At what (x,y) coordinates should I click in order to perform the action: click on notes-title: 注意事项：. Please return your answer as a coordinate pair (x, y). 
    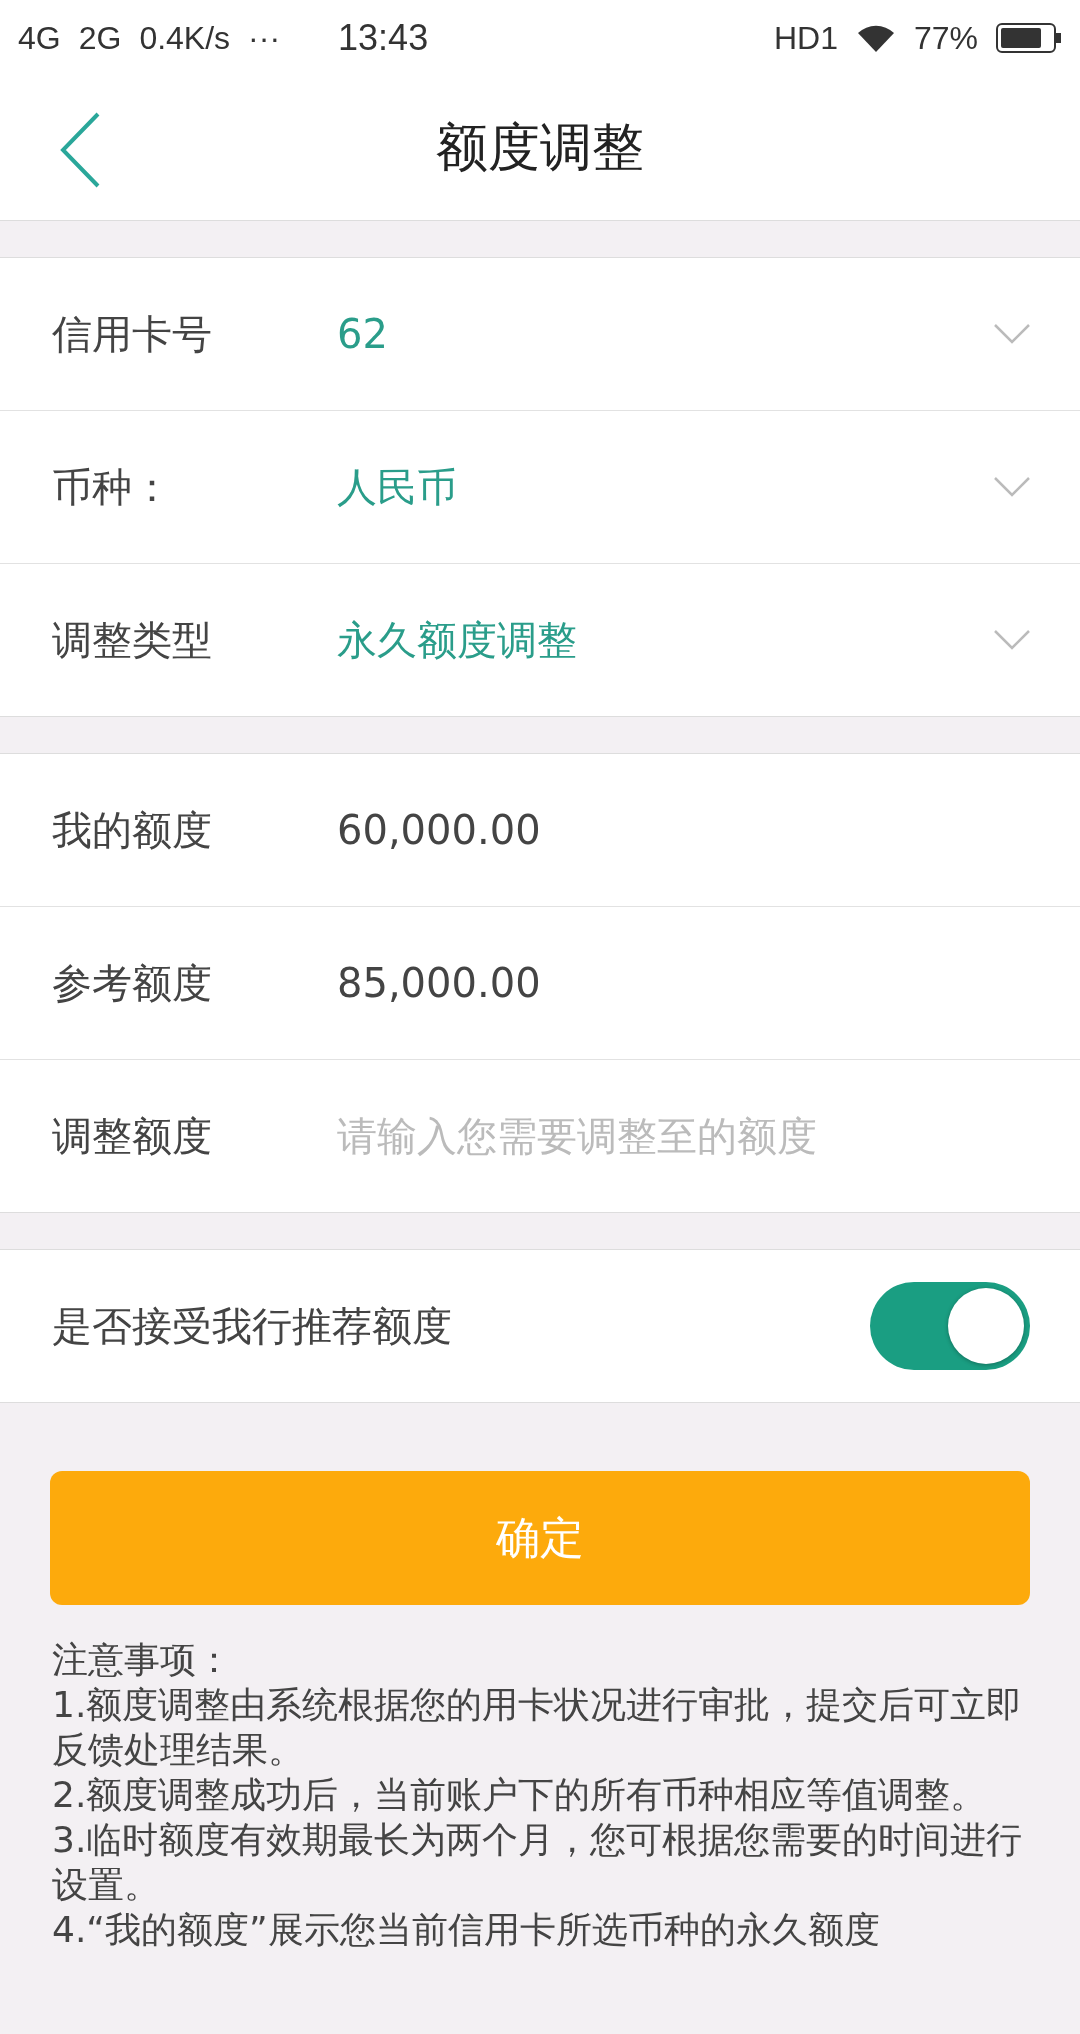
    Looking at the image, I should click on (142, 1660).